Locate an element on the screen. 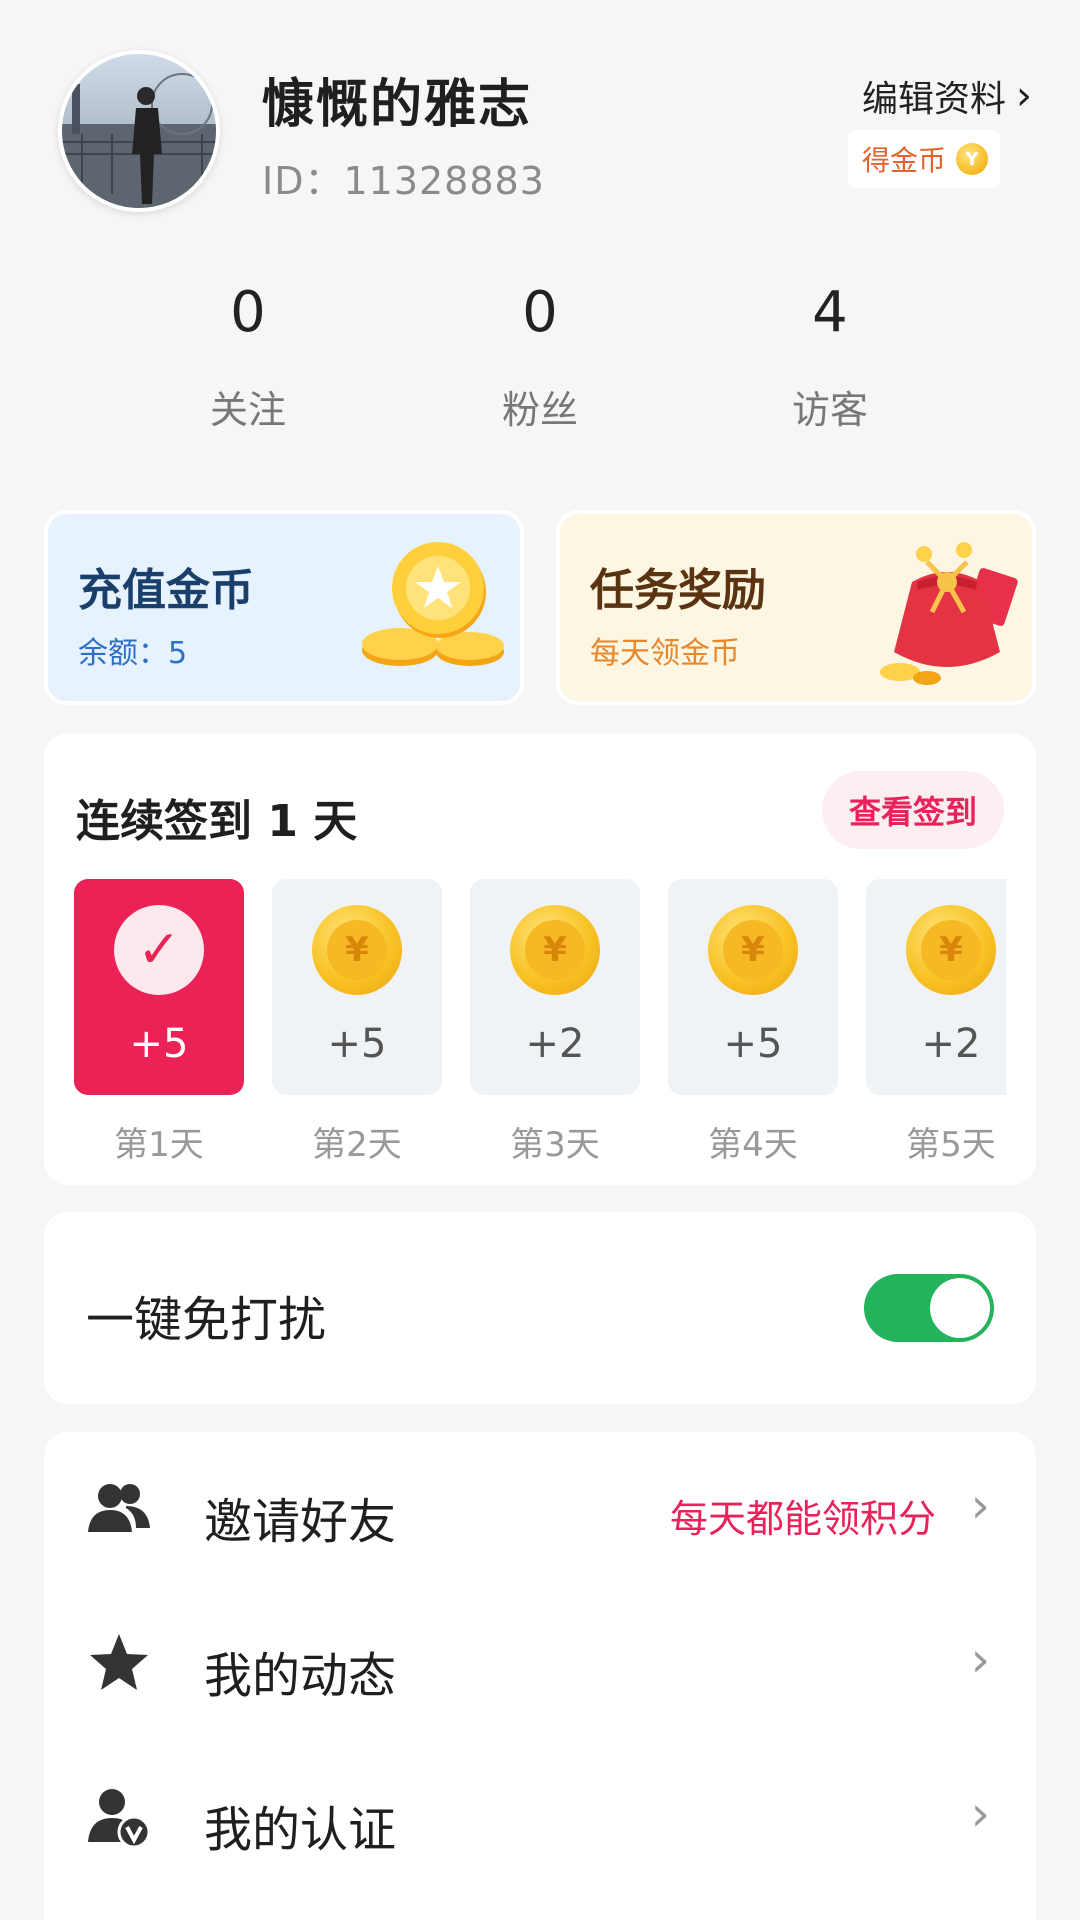 The width and height of the screenshot is (1080, 1920). verified-user-icon is located at coordinates (119, 1819).